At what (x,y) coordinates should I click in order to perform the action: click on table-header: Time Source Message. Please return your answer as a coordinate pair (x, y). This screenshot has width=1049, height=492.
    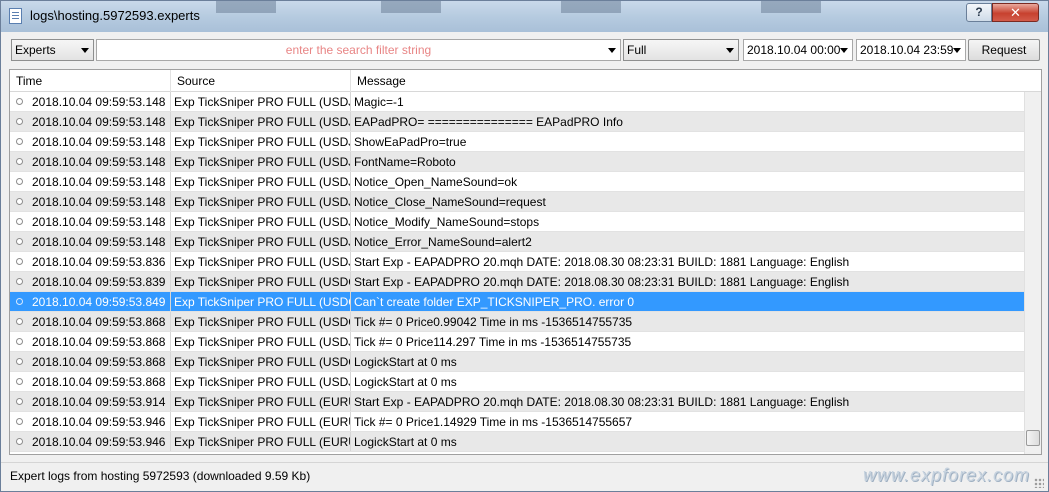
    Looking at the image, I should click on (525, 81).